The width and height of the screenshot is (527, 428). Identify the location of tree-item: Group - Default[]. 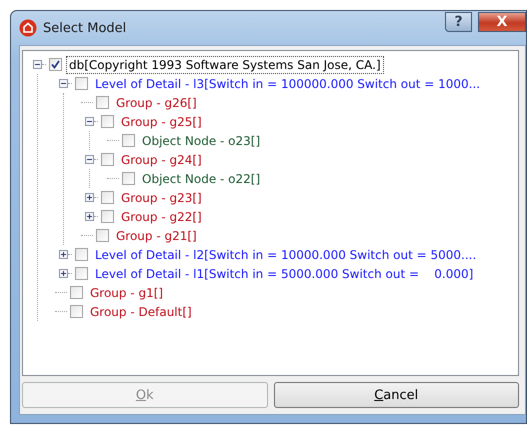
(141, 311).